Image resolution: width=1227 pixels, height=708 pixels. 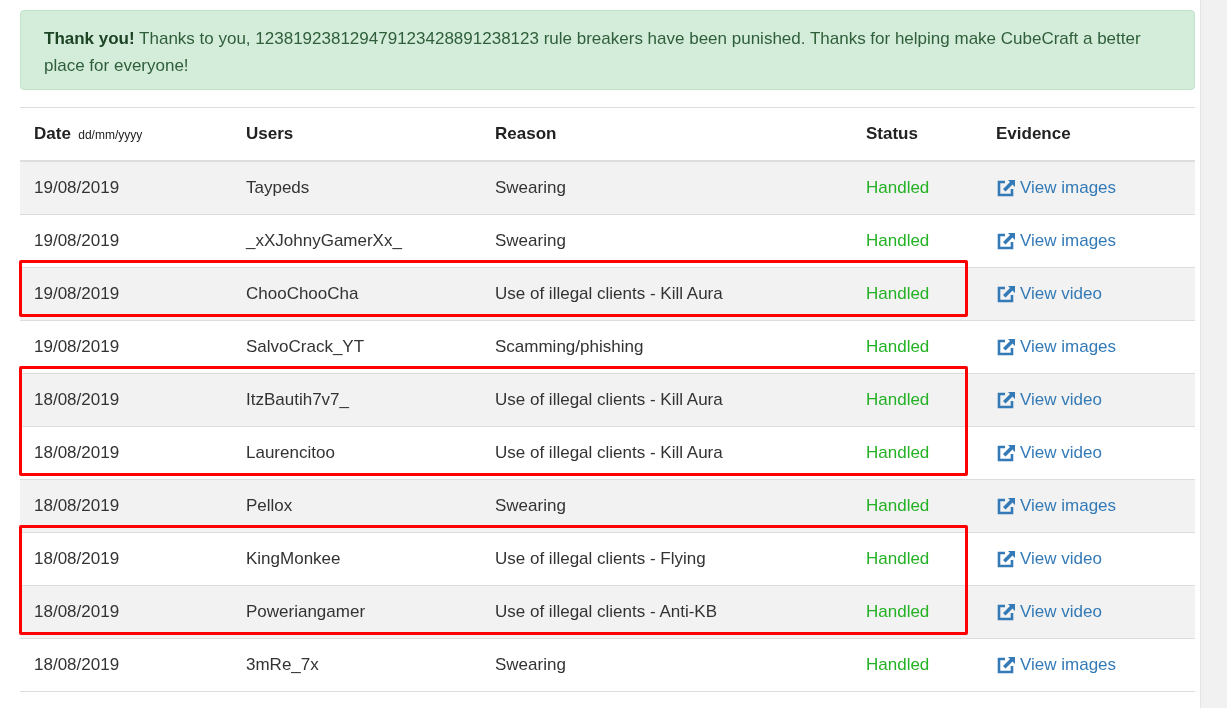 What do you see at coordinates (324, 241) in the screenshot?
I see `user-cell: _xXJohnyGamerXx_` at bounding box center [324, 241].